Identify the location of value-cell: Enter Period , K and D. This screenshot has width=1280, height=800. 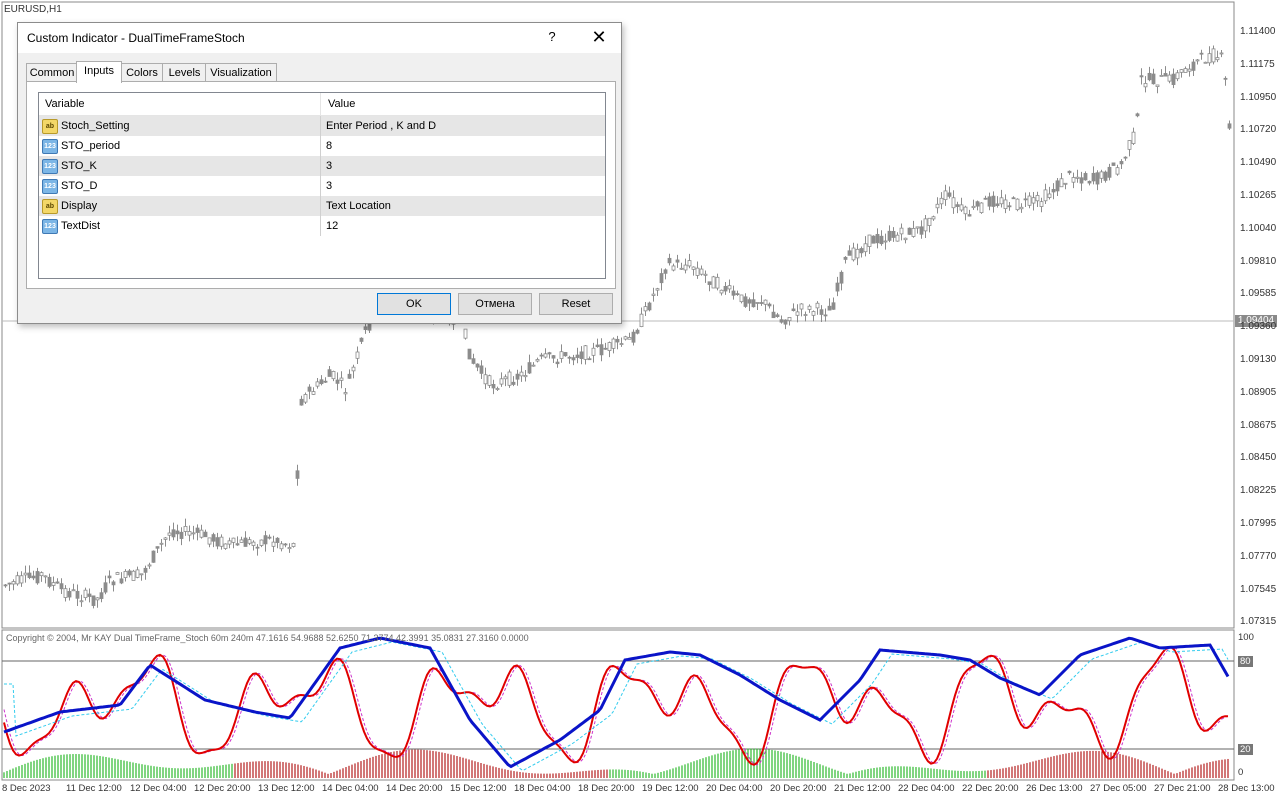
(463, 126).